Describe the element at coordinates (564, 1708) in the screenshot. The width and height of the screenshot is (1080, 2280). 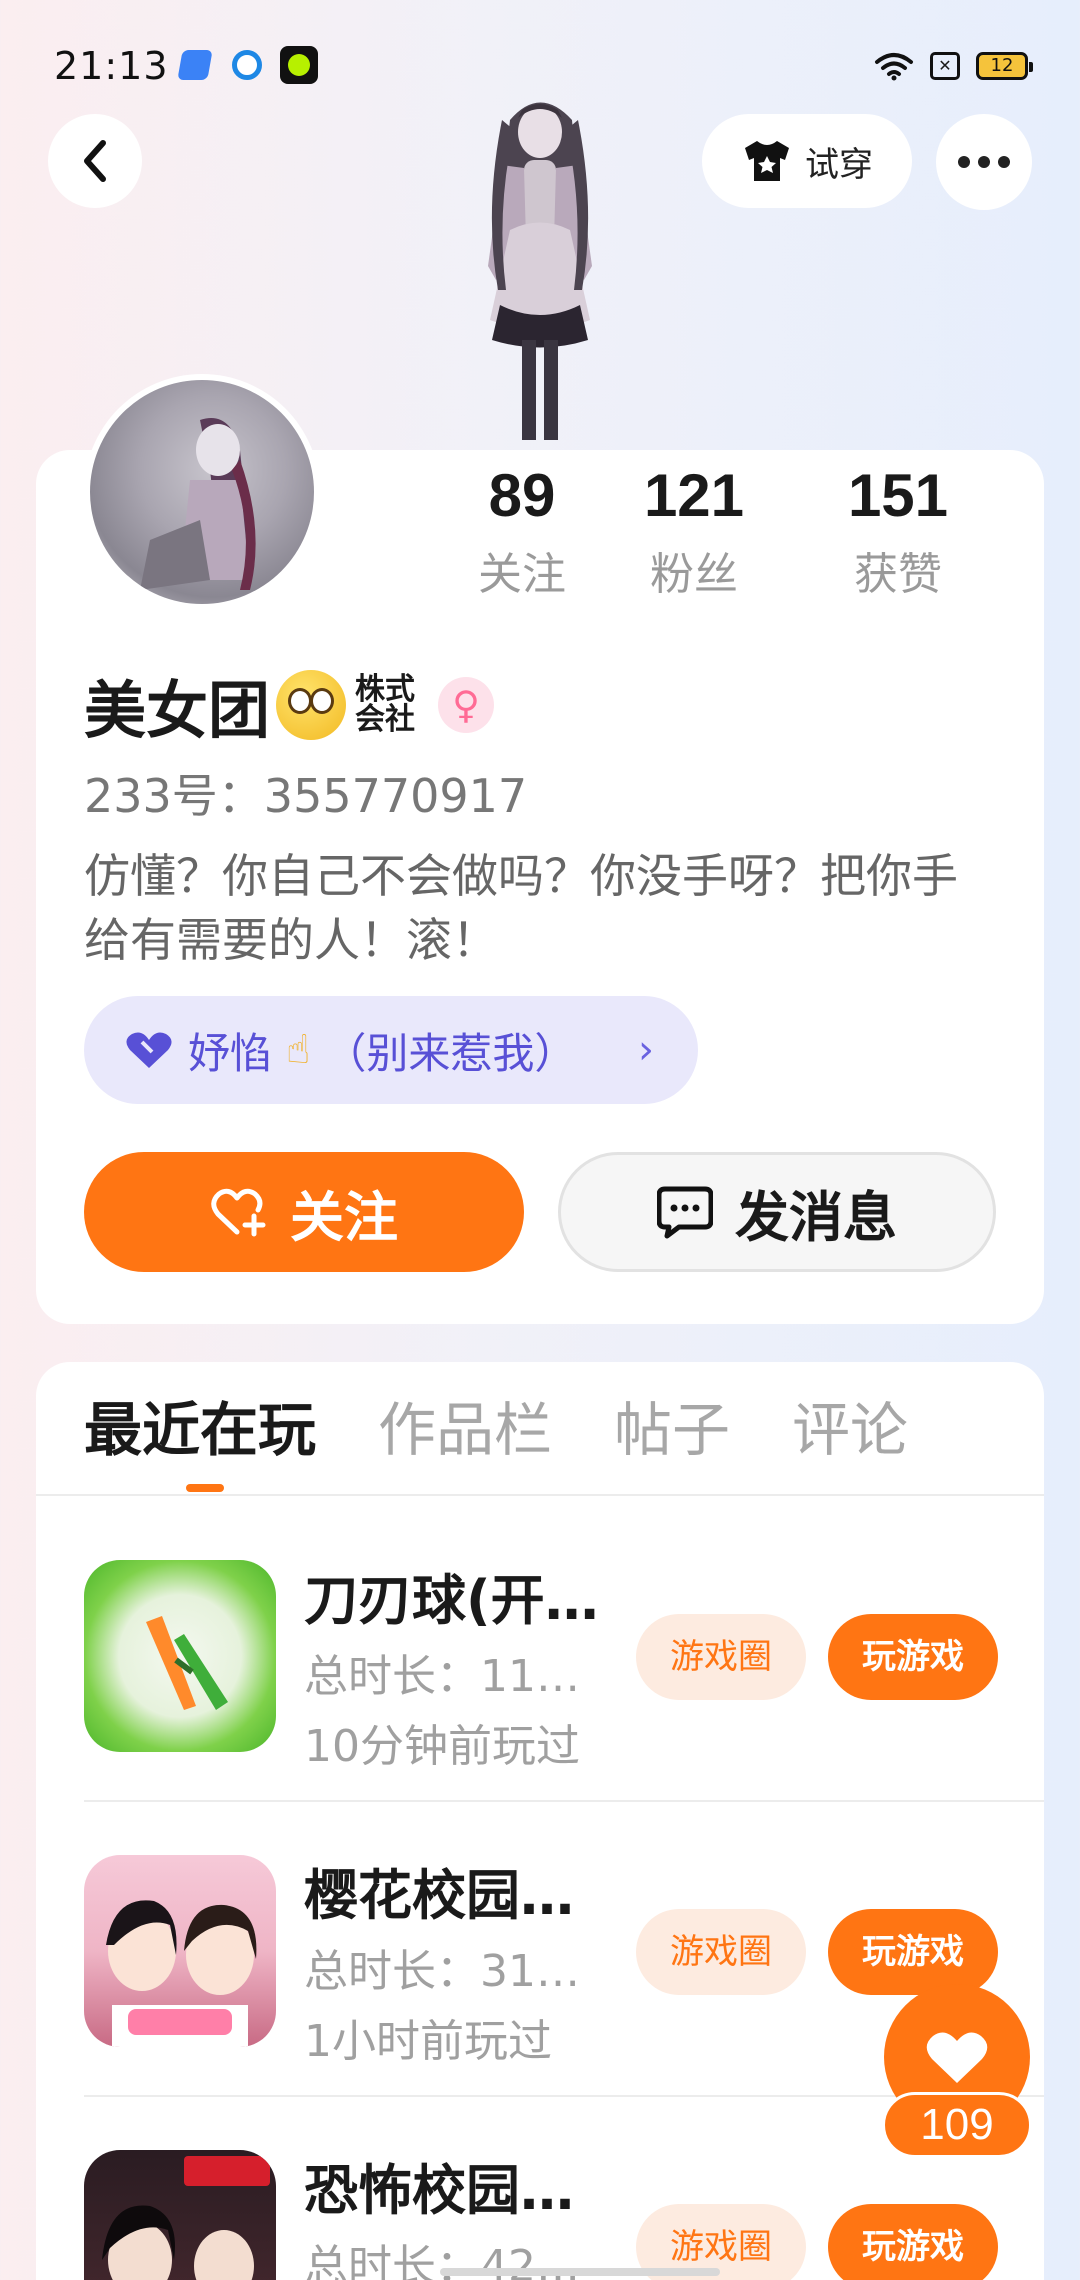
I see `game-row: 刀刃球(开… 总时长：11… 10分钟前玩过 游戏圈 玩游戏` at that location.